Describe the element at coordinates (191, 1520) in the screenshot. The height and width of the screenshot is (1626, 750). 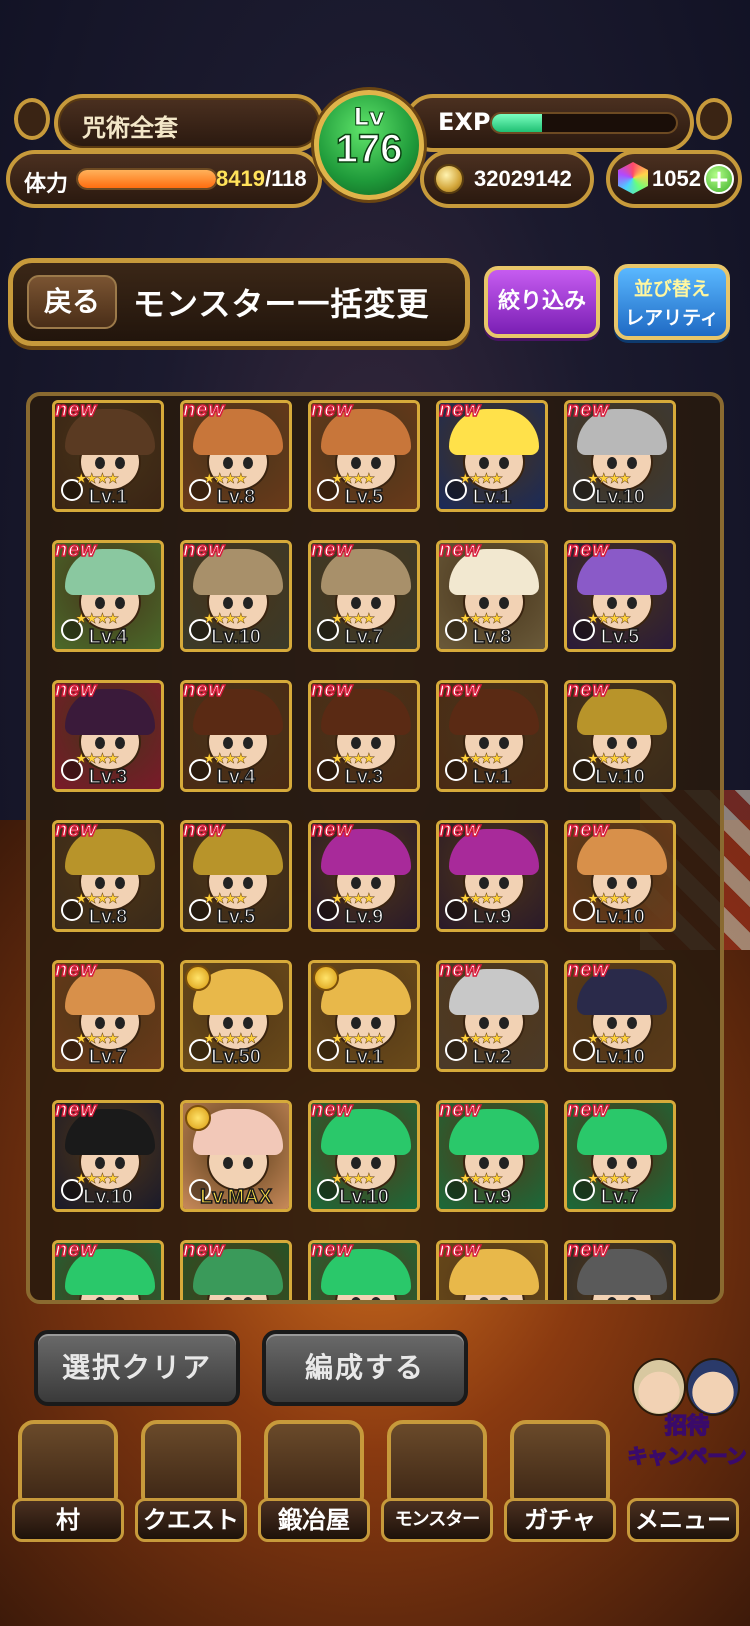
I see `nav-label: クエスト` at that location.